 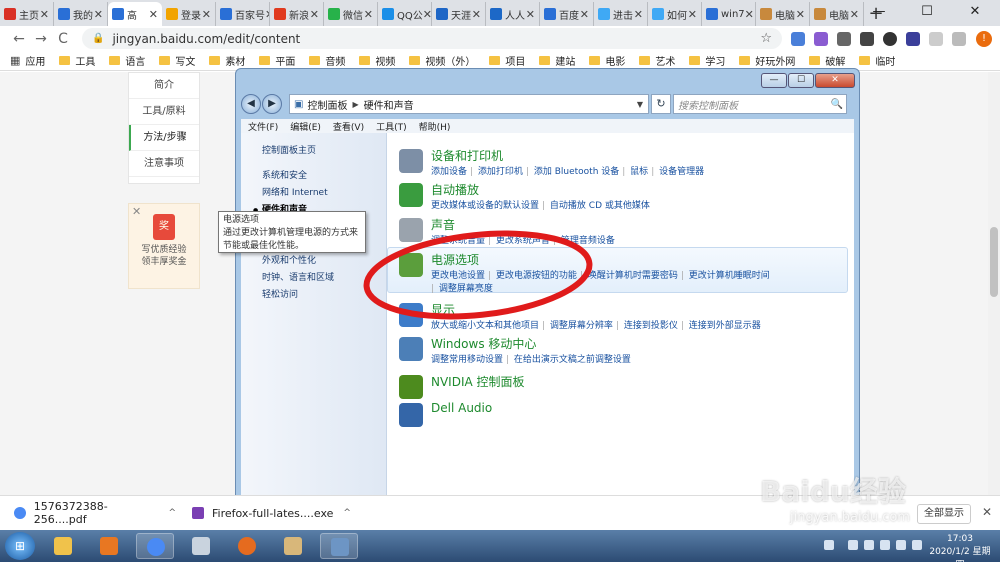 What do you see at coordinates (277, 60) in the screenshot?
I see `bookmark-item: 平面` at bounding box center [277, 60].